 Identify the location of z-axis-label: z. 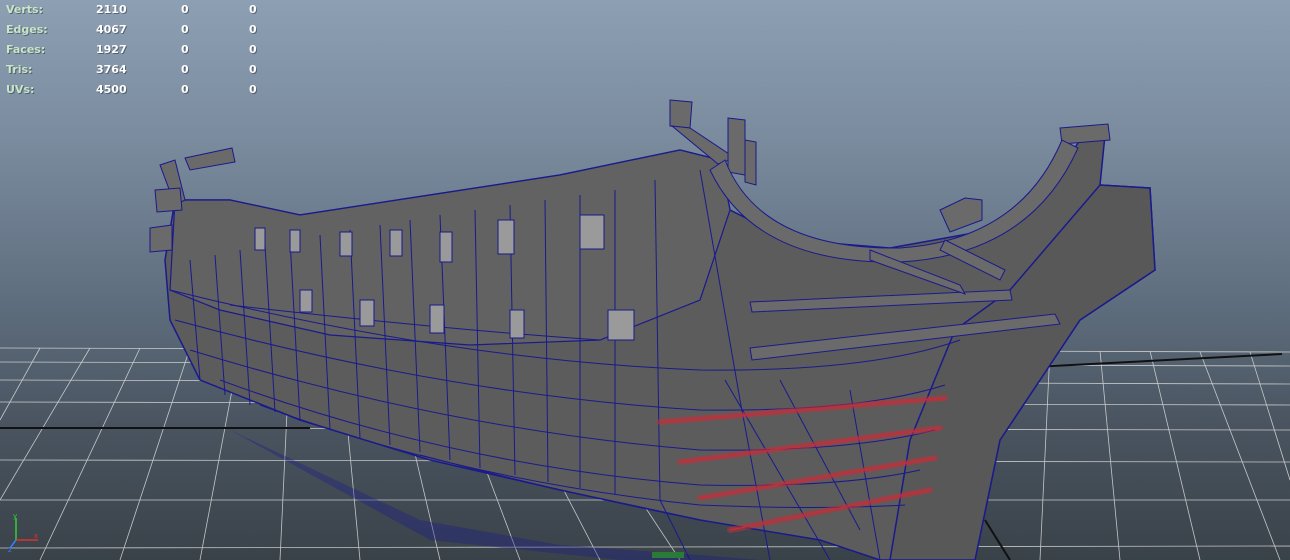
(10, 549).